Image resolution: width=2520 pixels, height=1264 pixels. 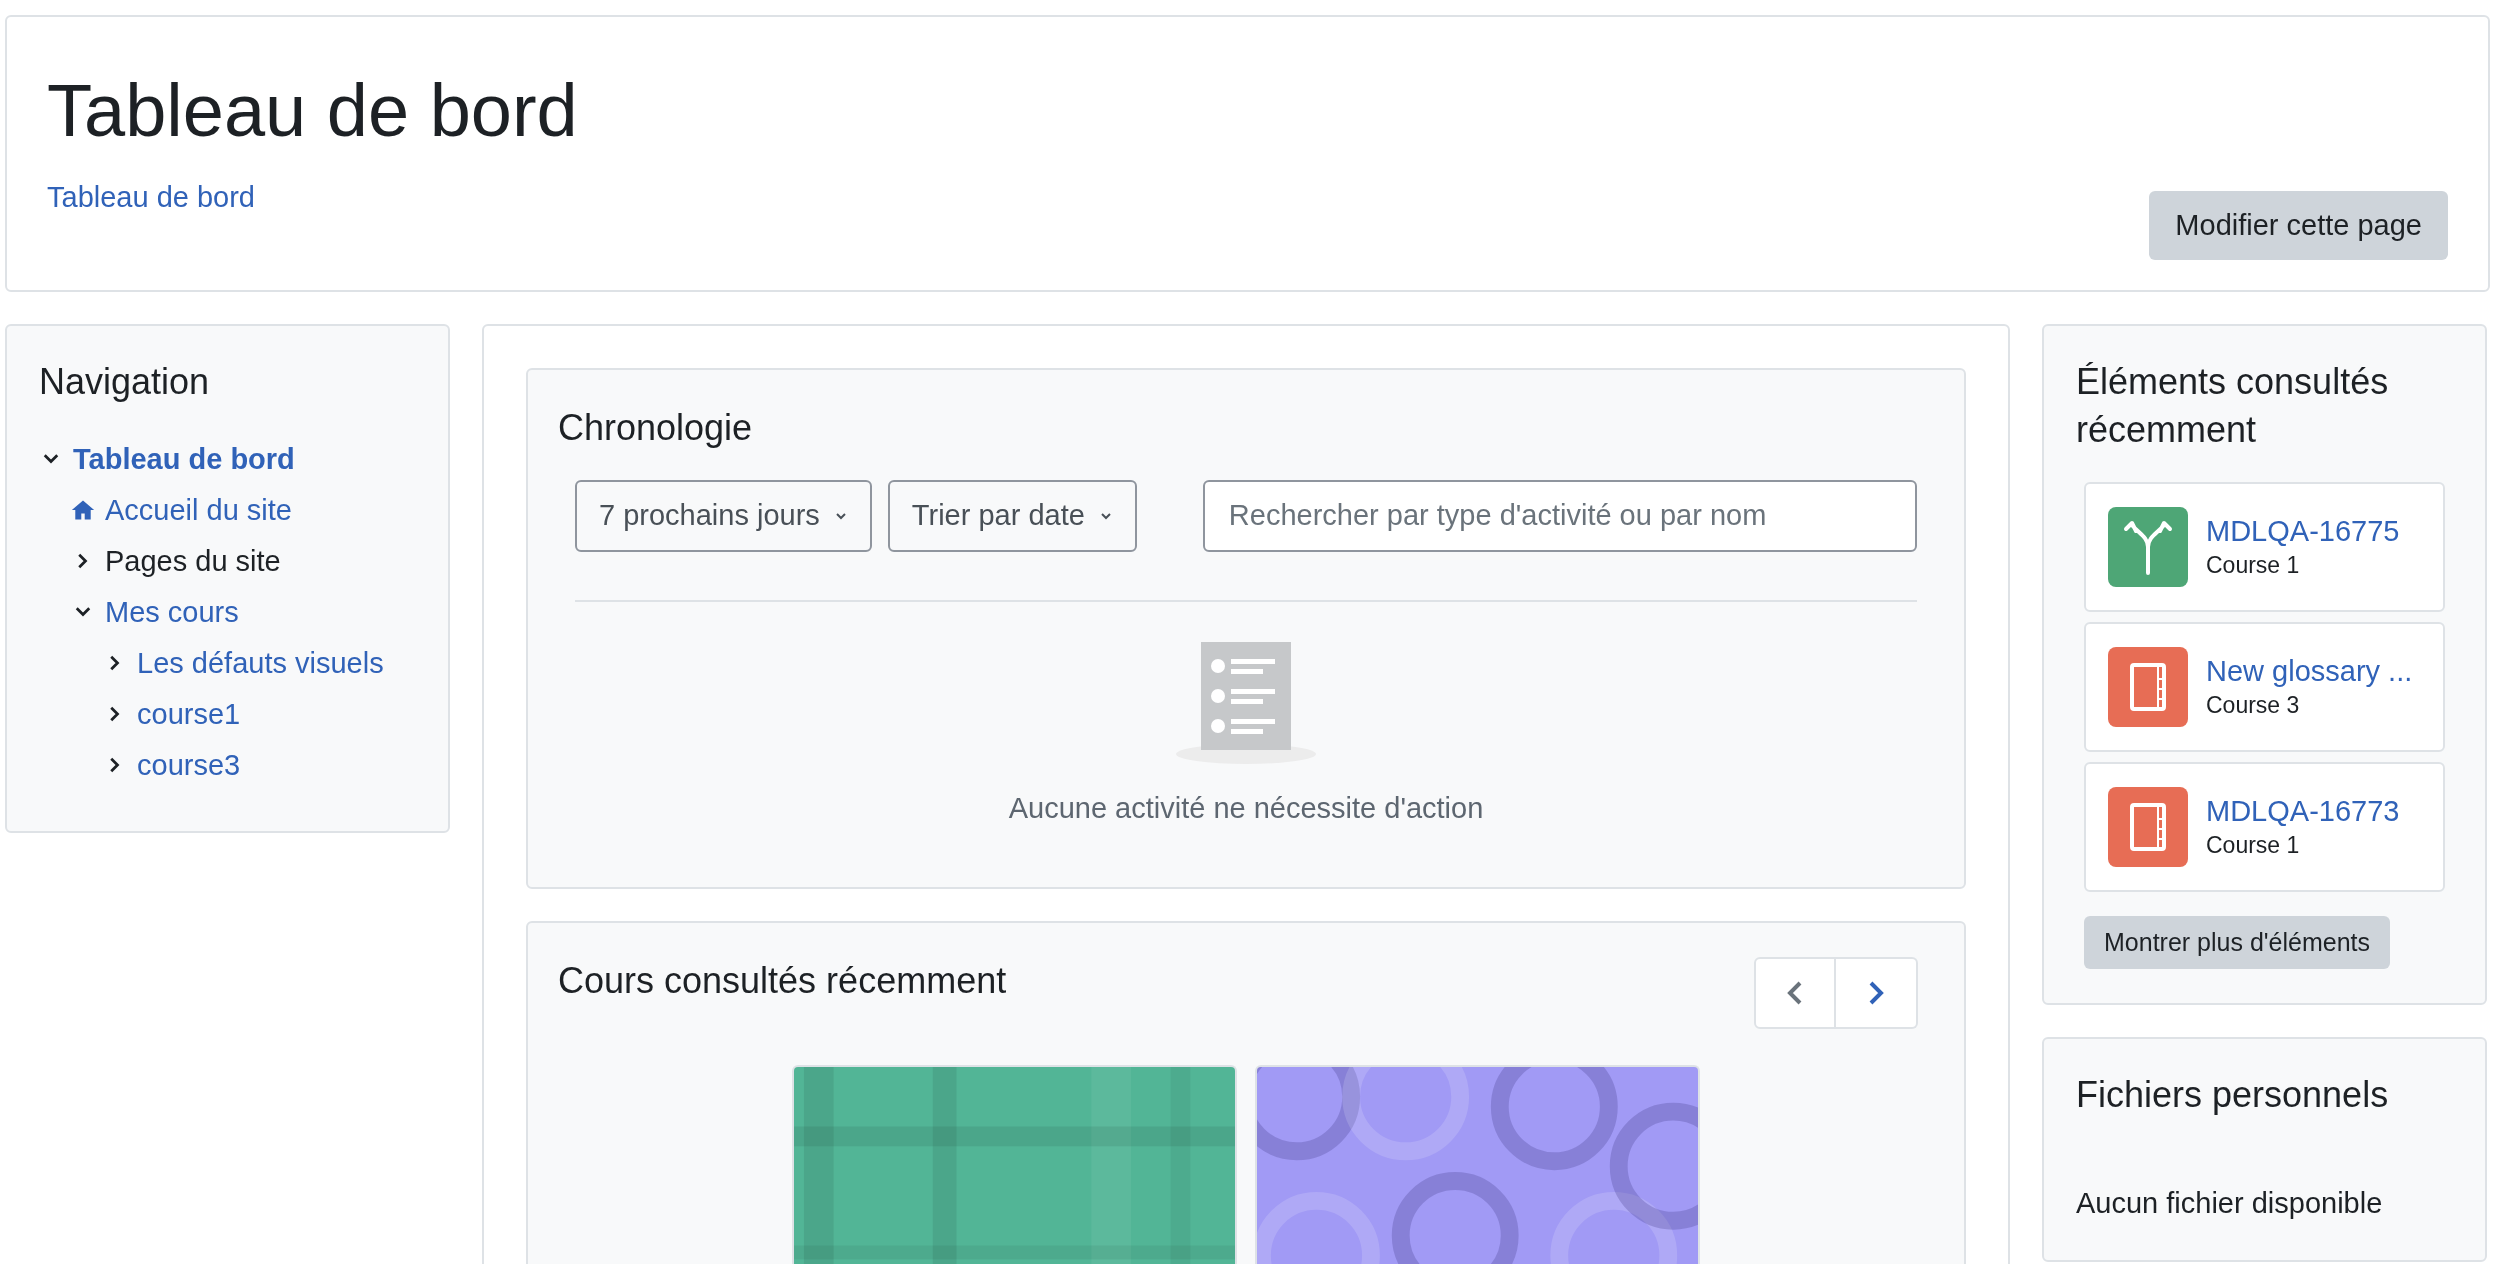 What do you see at coordinates (782, 980) in the screenshot?
I see `block-title: Cours consultés récemment` at bounding box center [782, 980].